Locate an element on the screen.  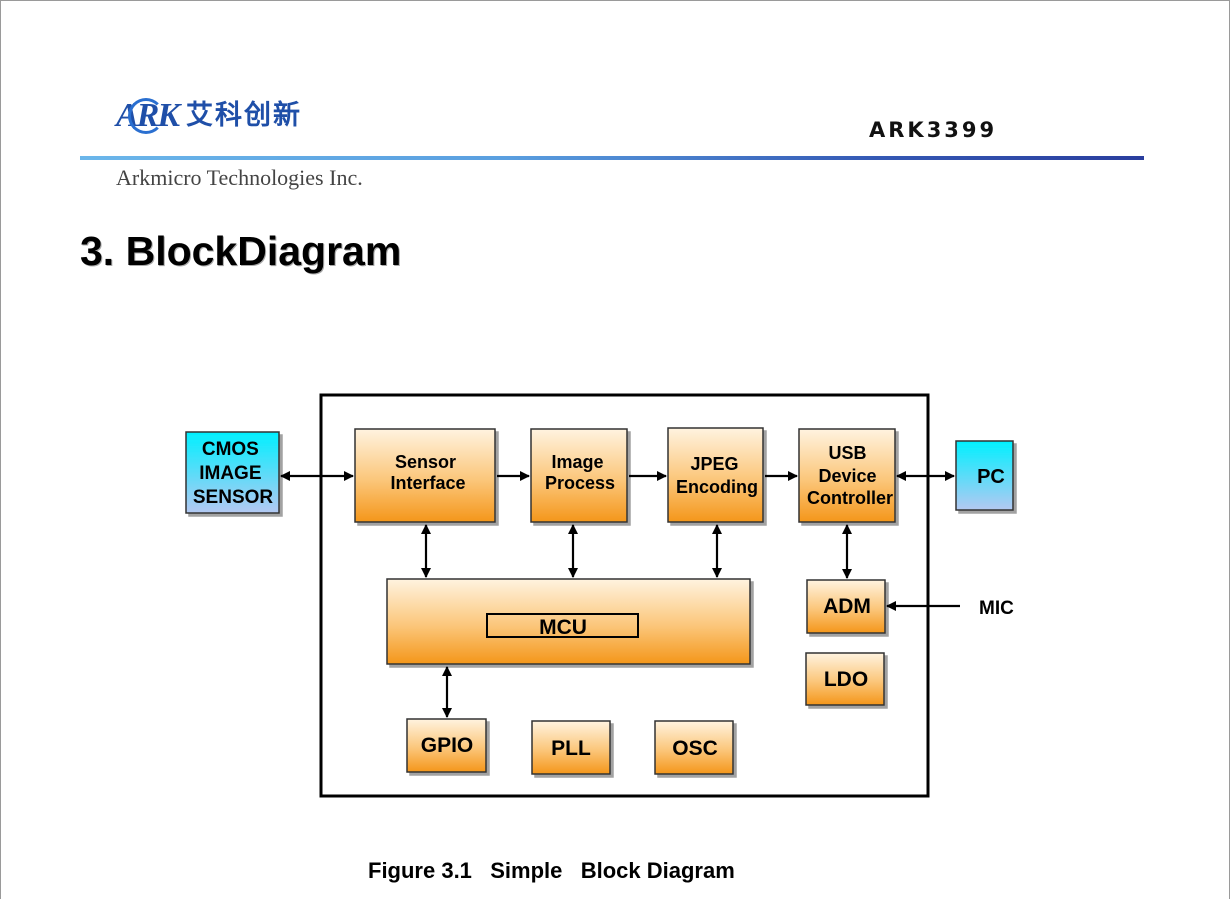
usb-controller-line2: Device is located at coordinates (847, 476).